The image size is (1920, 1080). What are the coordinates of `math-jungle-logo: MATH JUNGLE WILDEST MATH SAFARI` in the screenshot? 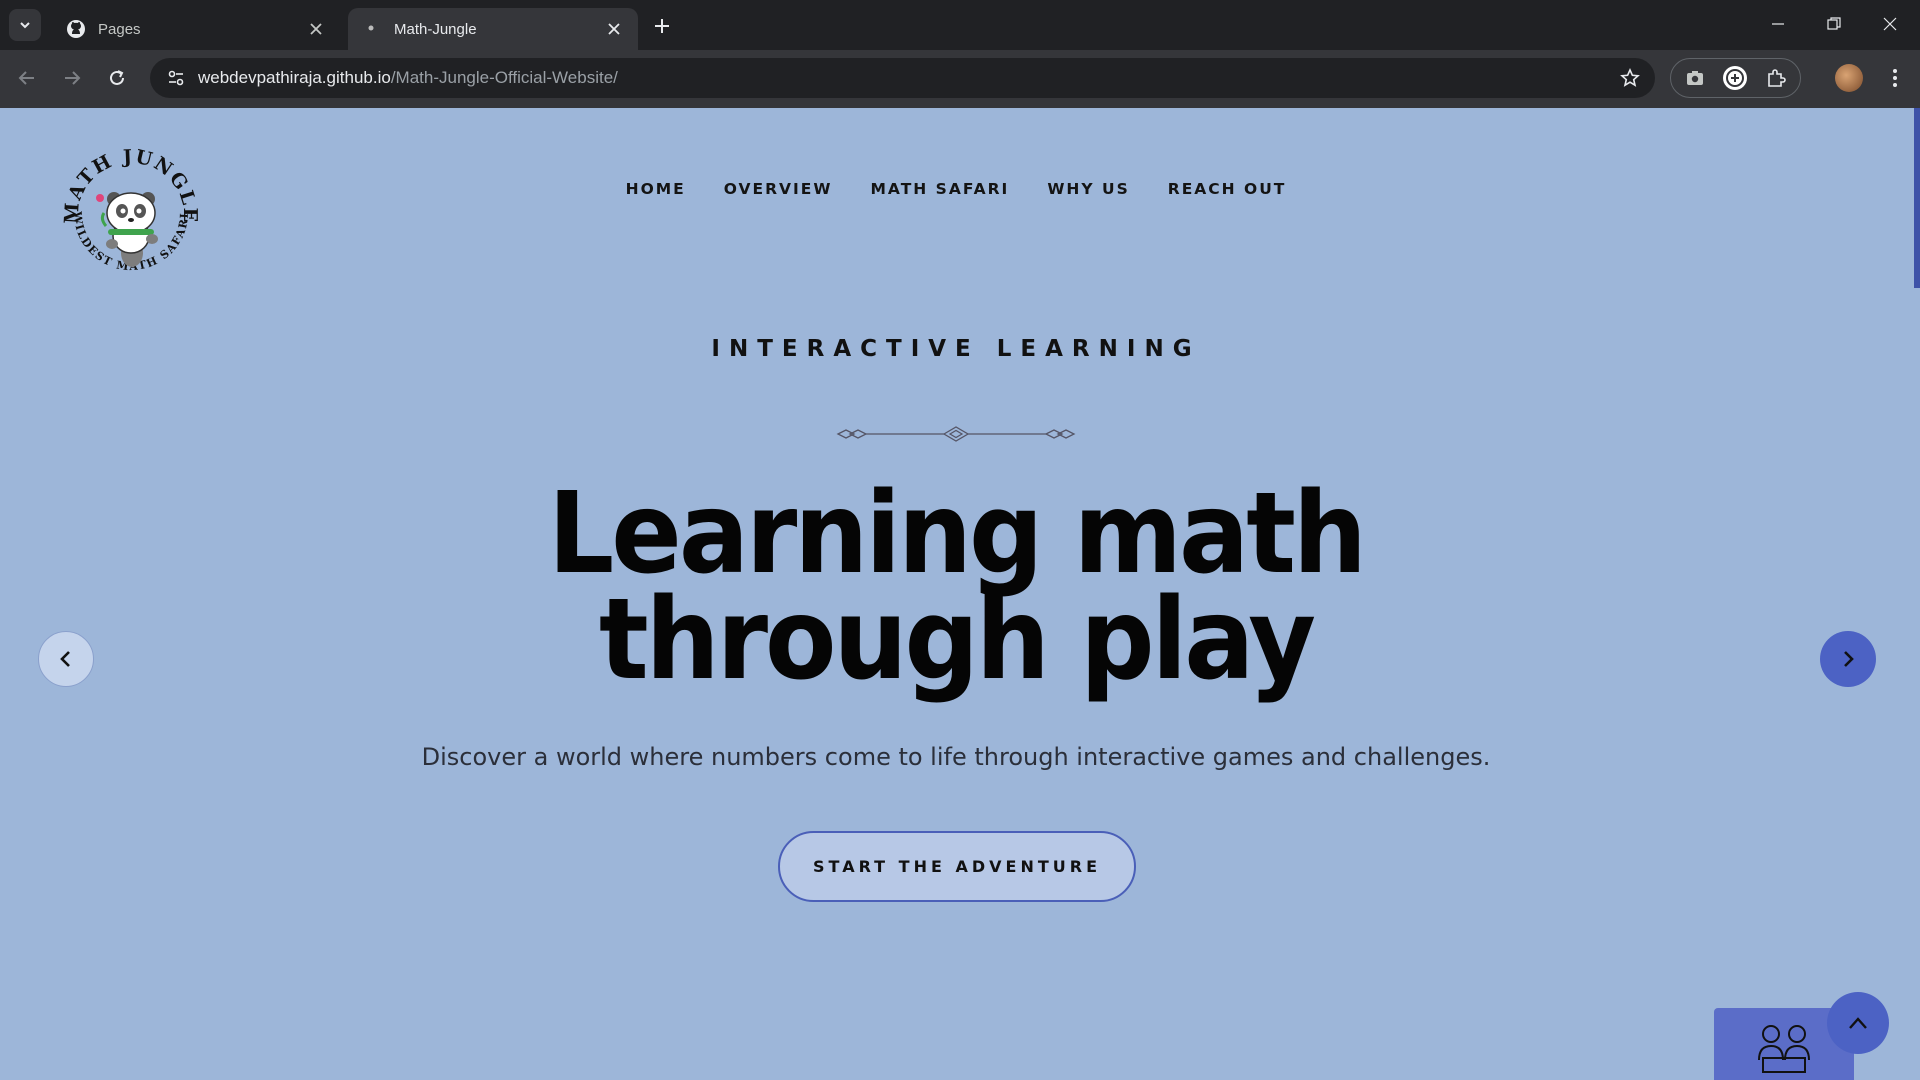 It's located at (131, 216).